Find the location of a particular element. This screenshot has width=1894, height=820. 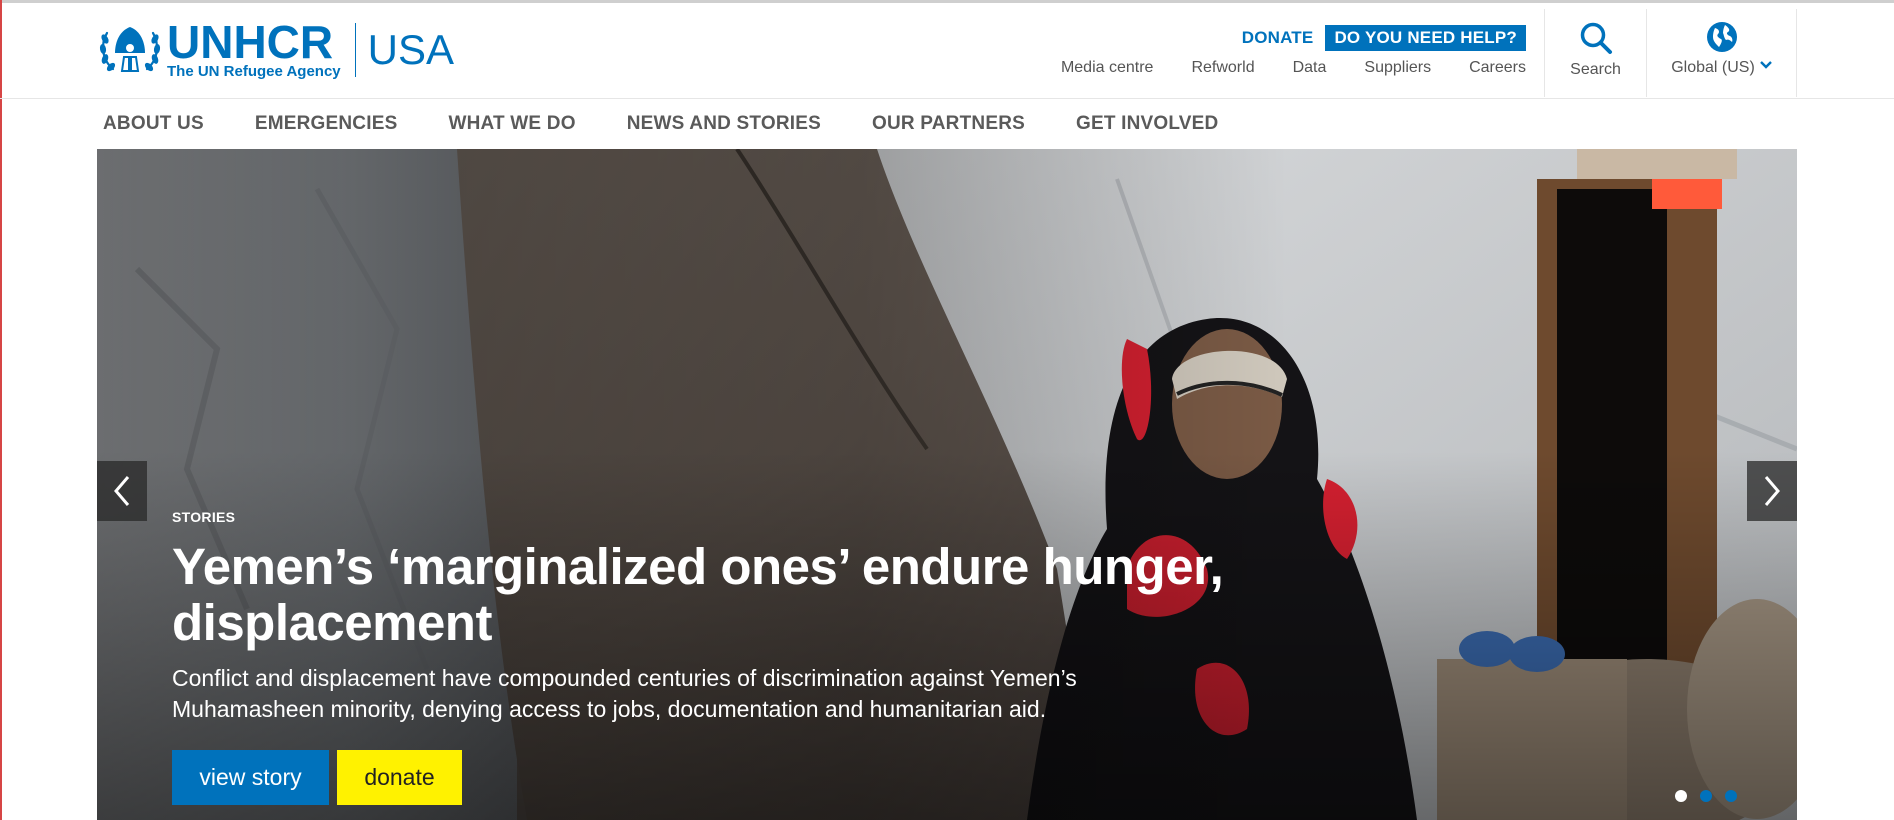

region-label-wrap: Global (US) is located at coordinates (1721, 68).